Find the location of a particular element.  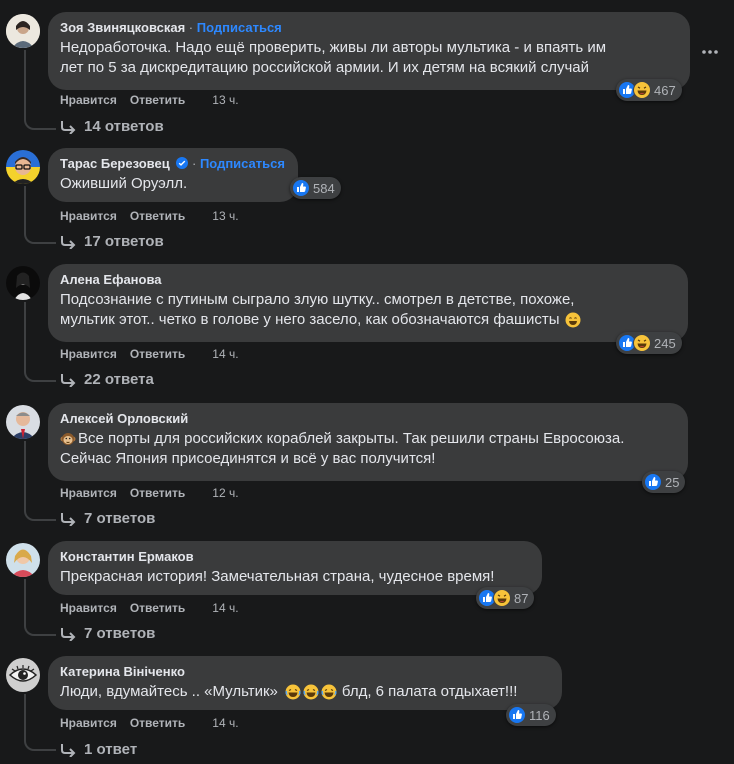

reaction-count: 25 is located at coordinates (672, 482).